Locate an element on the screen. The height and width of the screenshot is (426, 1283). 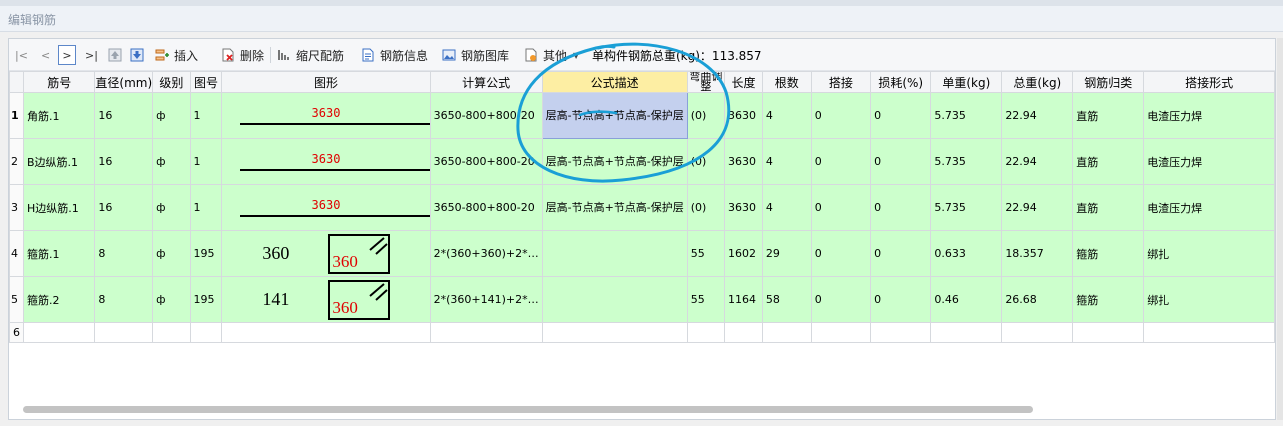
col-header-diameter: 直径(mm) is located at coordinates (124, 82).